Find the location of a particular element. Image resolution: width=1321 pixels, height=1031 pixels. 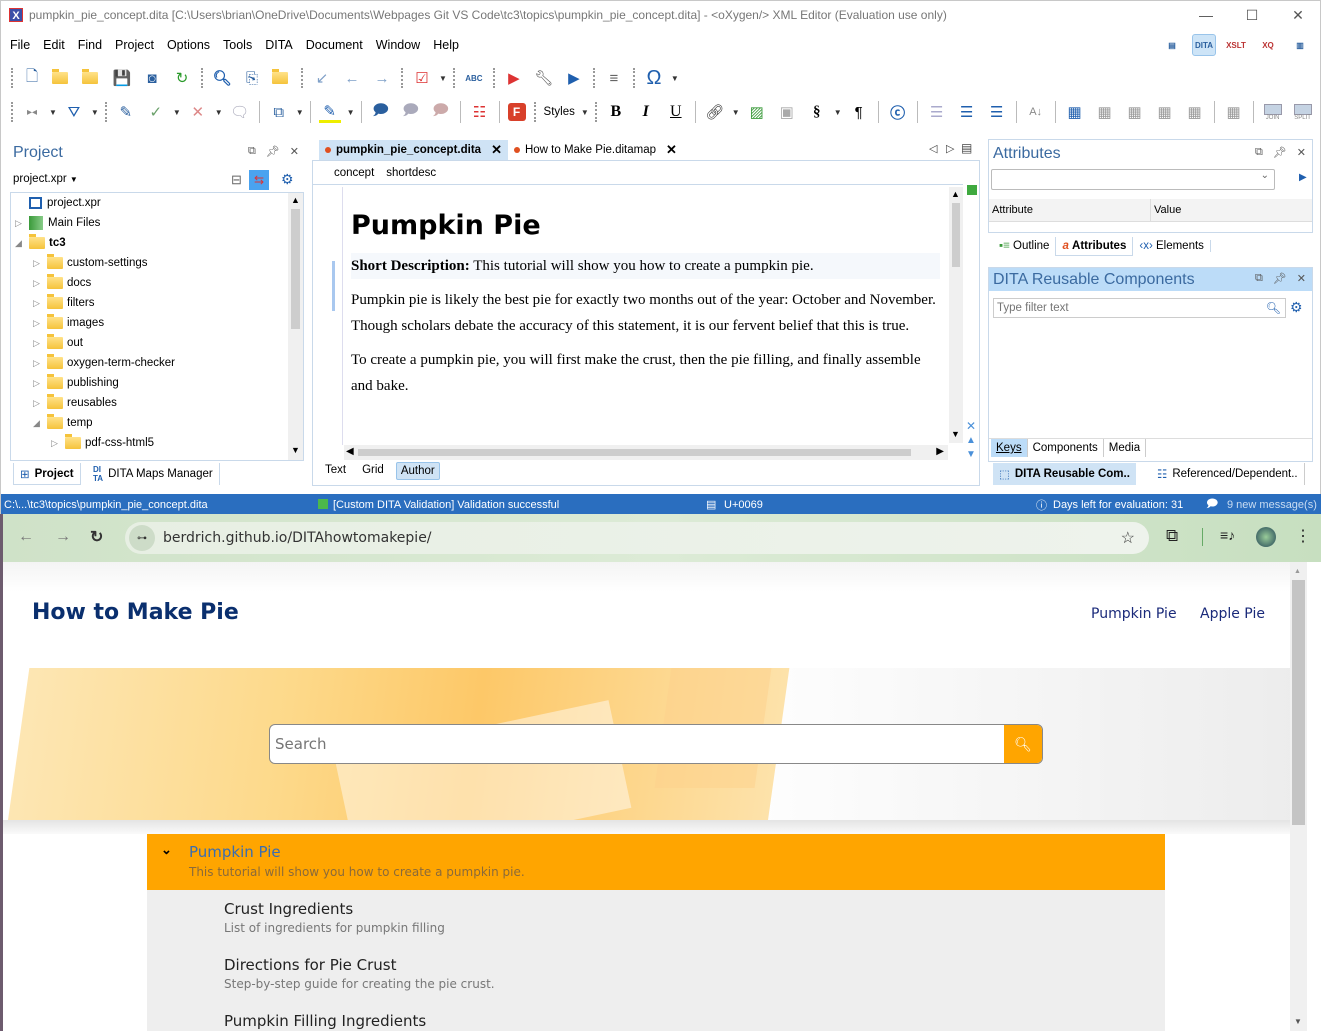

accept-dropdown-icon: ▼ is located at coordinates (177, 112).